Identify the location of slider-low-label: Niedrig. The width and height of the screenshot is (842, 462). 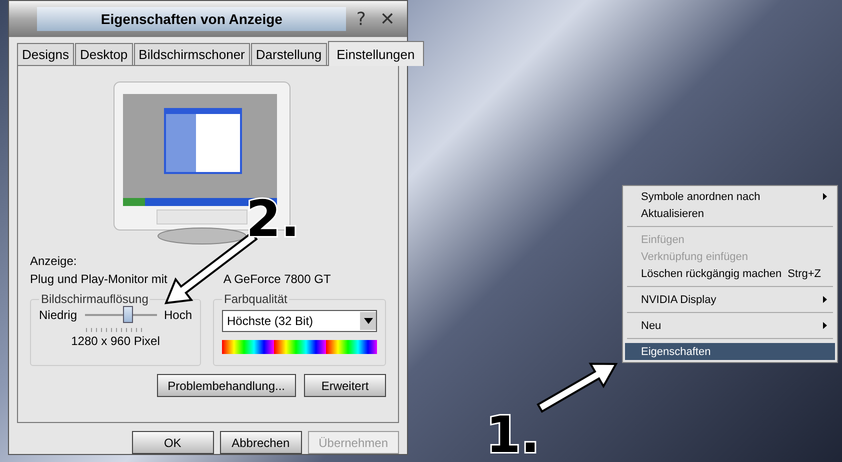
(58, 315).